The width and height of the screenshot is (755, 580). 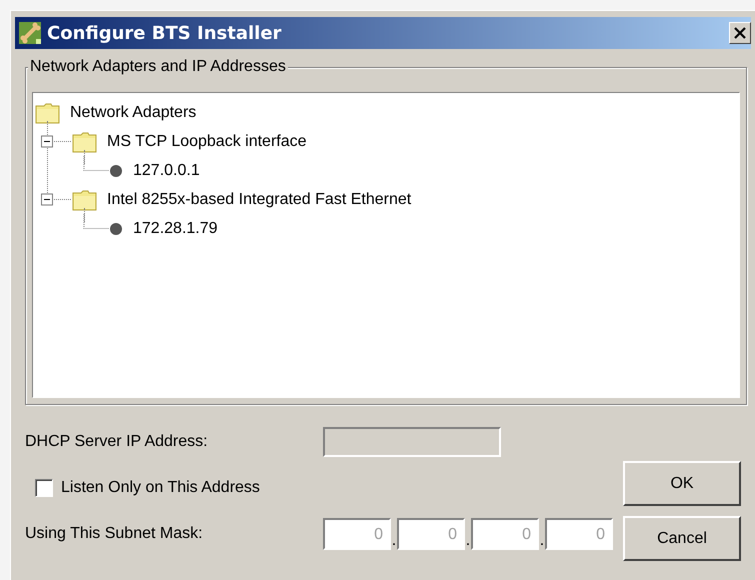 I want to click on tree-item: Network Adapters, so click(x=133, y=113).